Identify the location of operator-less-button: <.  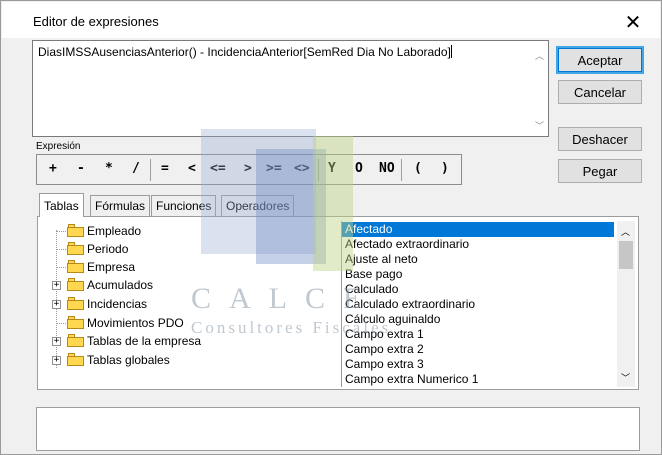
(192, 168).